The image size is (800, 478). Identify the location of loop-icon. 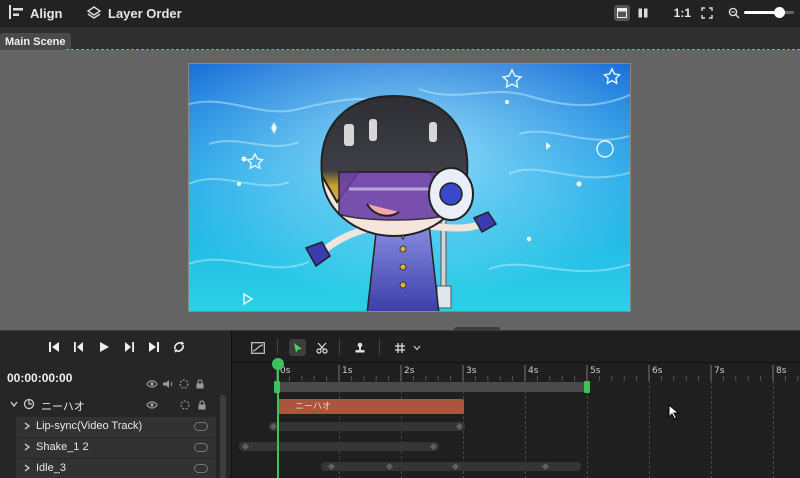
(178, 347).